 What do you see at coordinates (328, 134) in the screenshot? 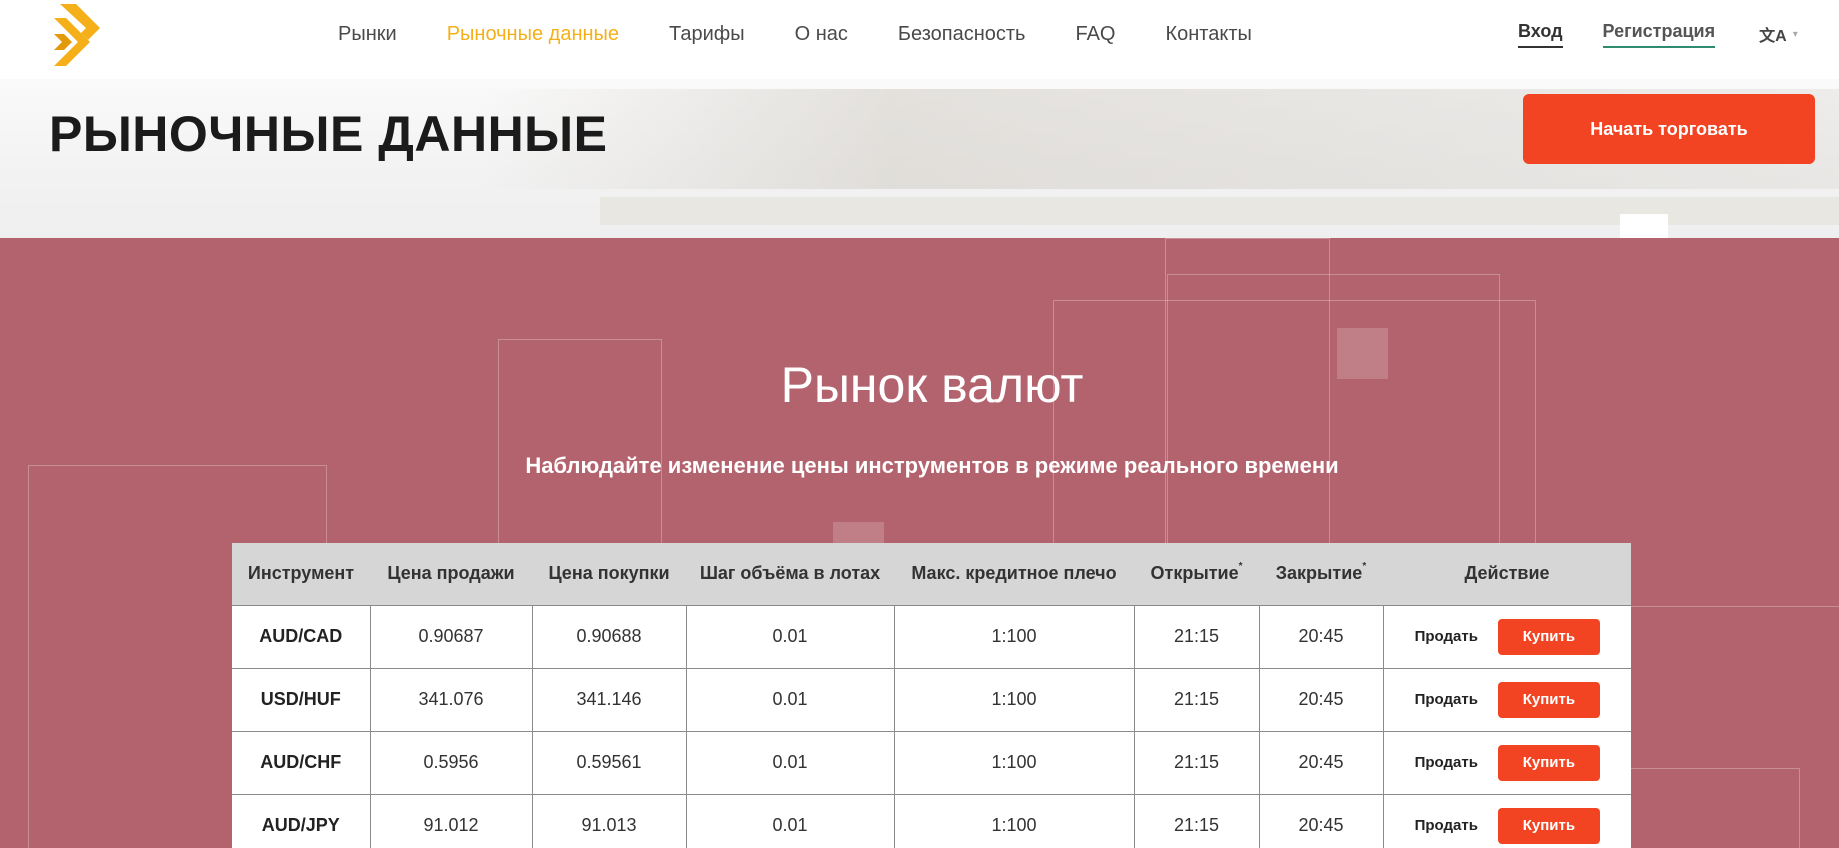
I see `page-title: РЫНОЧНЫЕ ДАННЫЕ` at bounding box center [328, 134].